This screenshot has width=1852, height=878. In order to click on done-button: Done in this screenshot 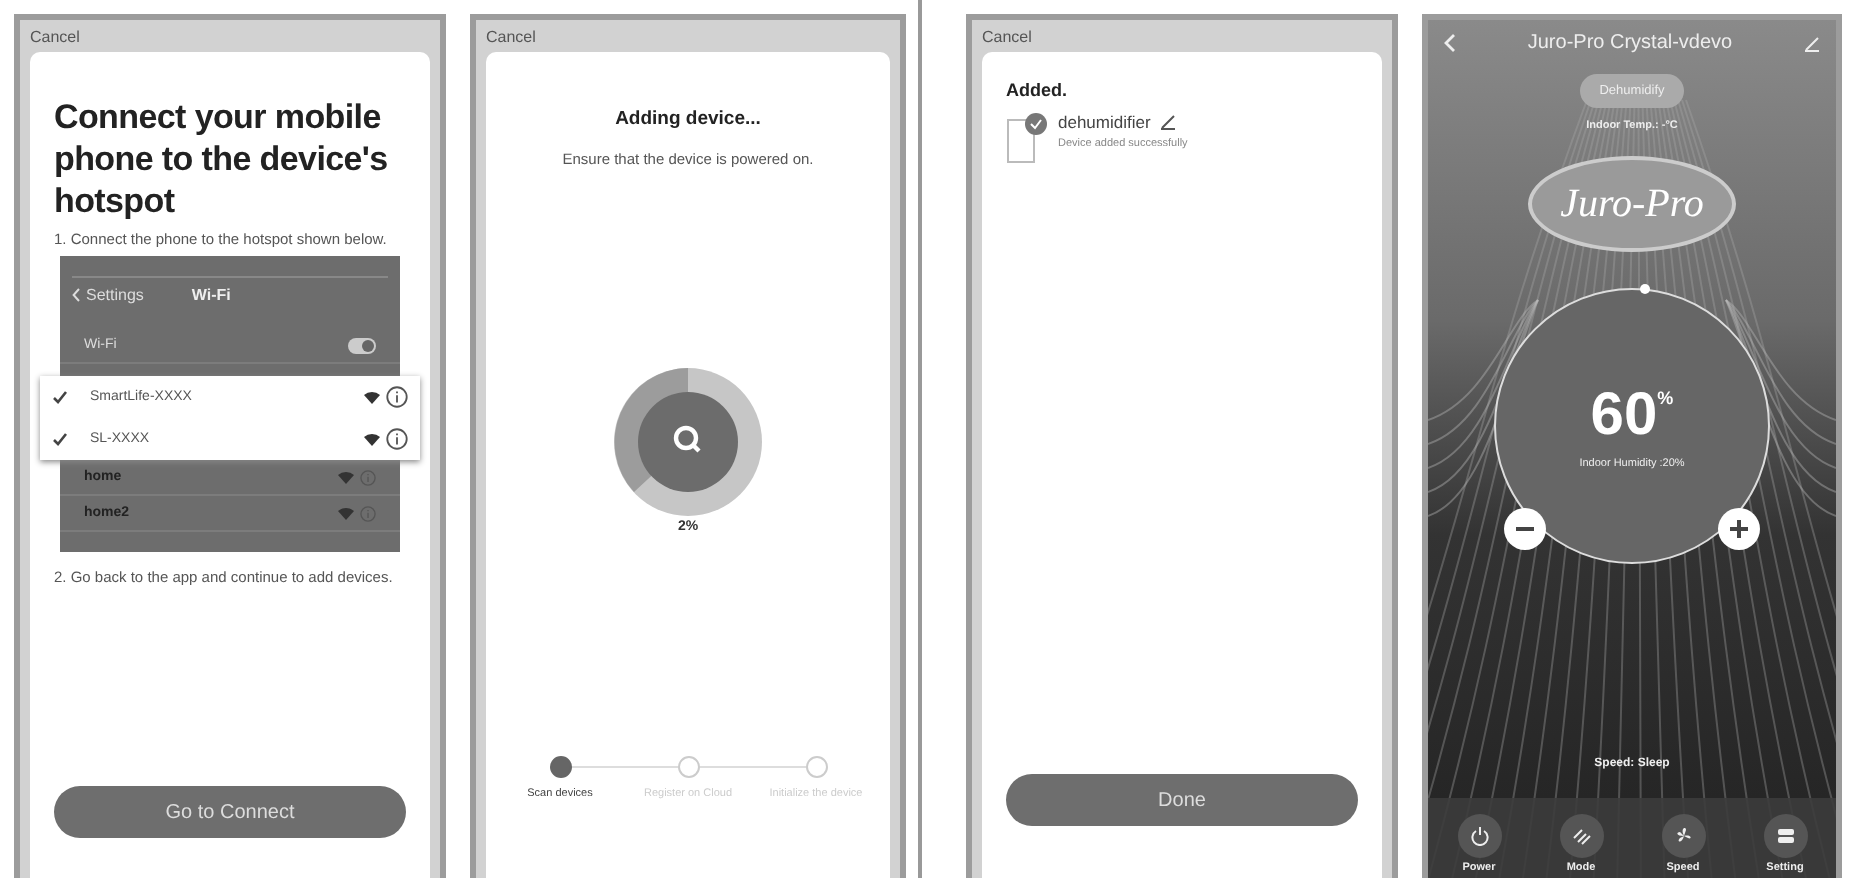, I will do `click(1182, 800)`.